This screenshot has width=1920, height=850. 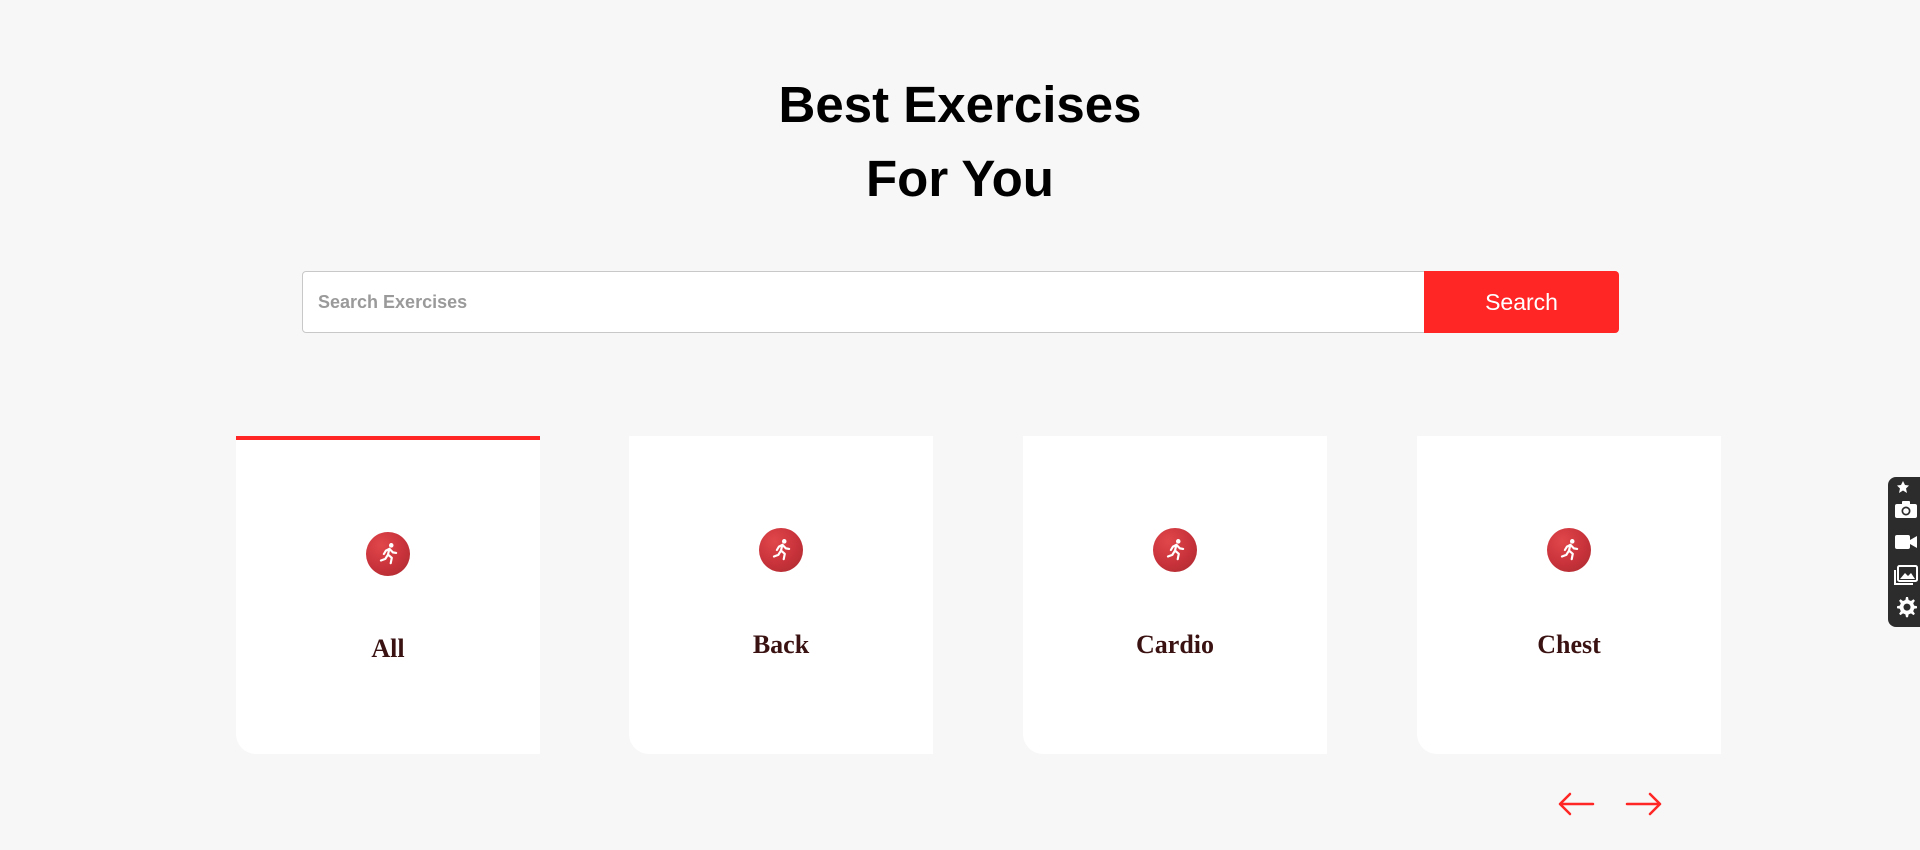 I want to click on search-input, so click(x=864, y=302).